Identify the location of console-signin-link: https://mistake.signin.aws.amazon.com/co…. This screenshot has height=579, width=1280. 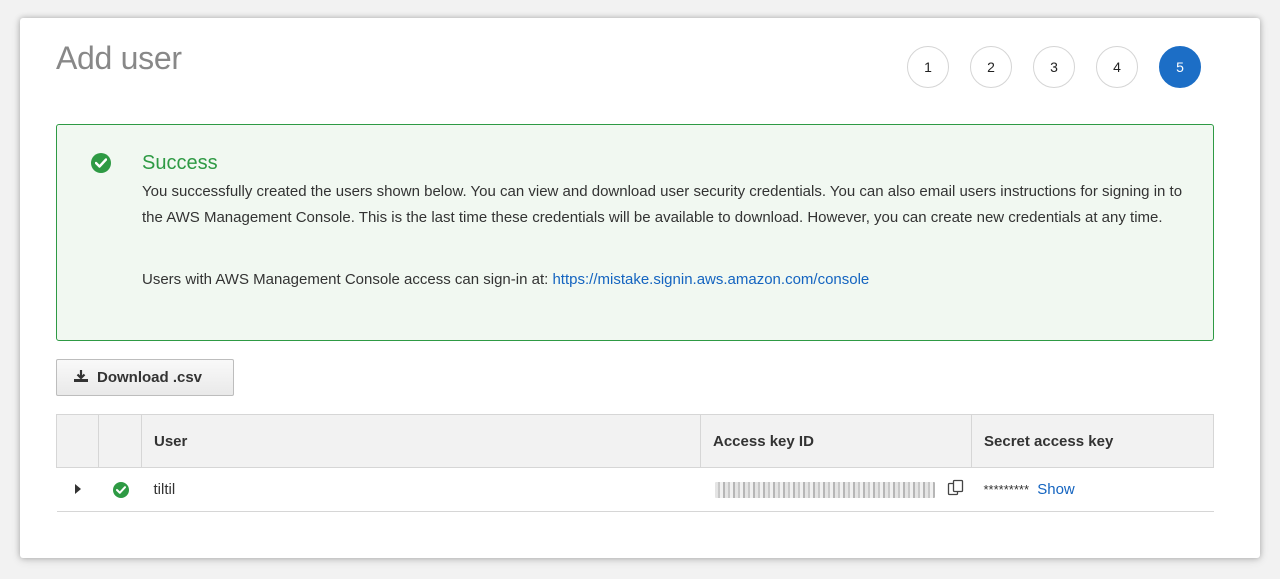
(710, 279).